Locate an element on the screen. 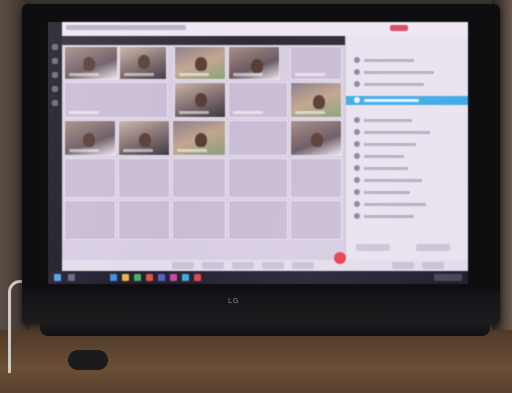 This screenshot has height=393, width=512. call-control-bar is located at coordinates (265, 265).